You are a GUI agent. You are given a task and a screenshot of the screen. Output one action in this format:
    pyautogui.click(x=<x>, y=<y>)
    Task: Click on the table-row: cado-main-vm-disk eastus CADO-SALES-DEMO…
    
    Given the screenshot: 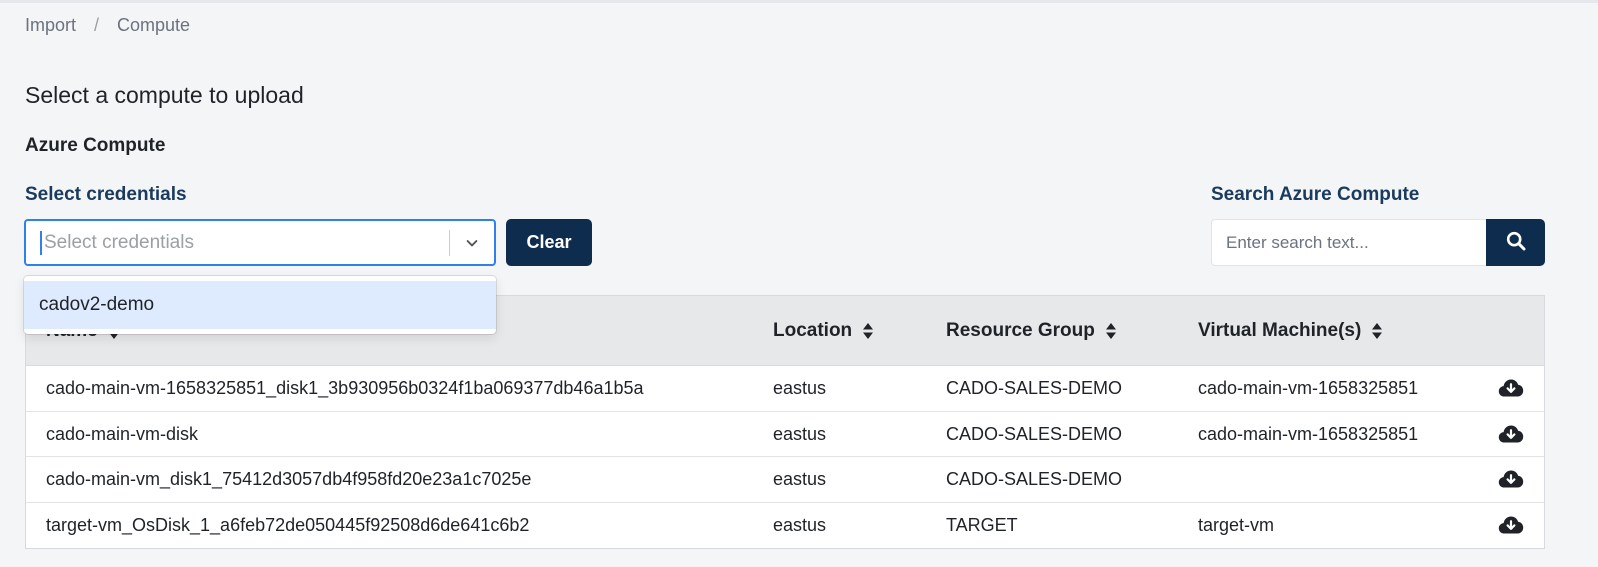 What is the action you would take?
    pyautogui.click(x=785, y=434)
    